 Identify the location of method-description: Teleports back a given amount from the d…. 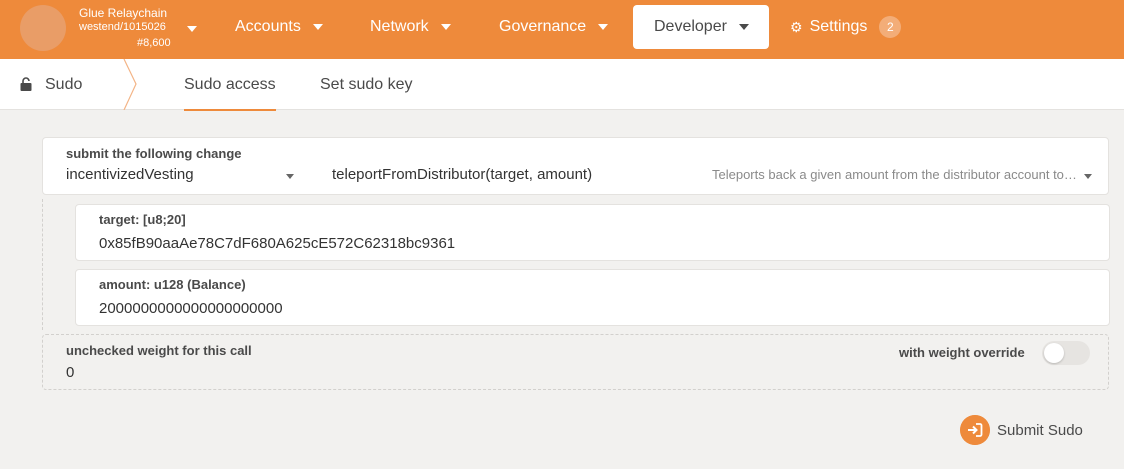
(895, 174).